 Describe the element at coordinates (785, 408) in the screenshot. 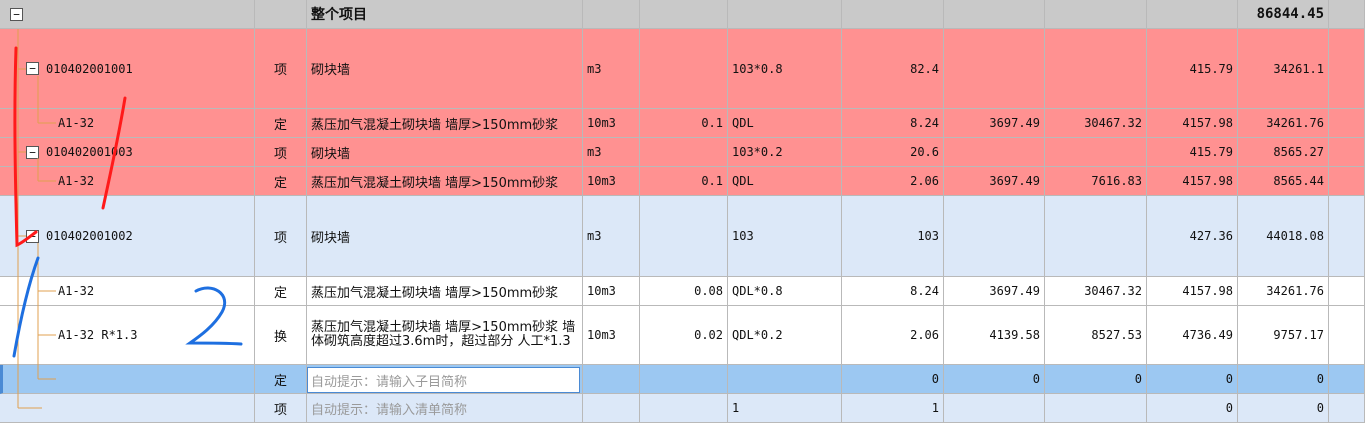

I see `qty-expr-cell: 1` at that location.